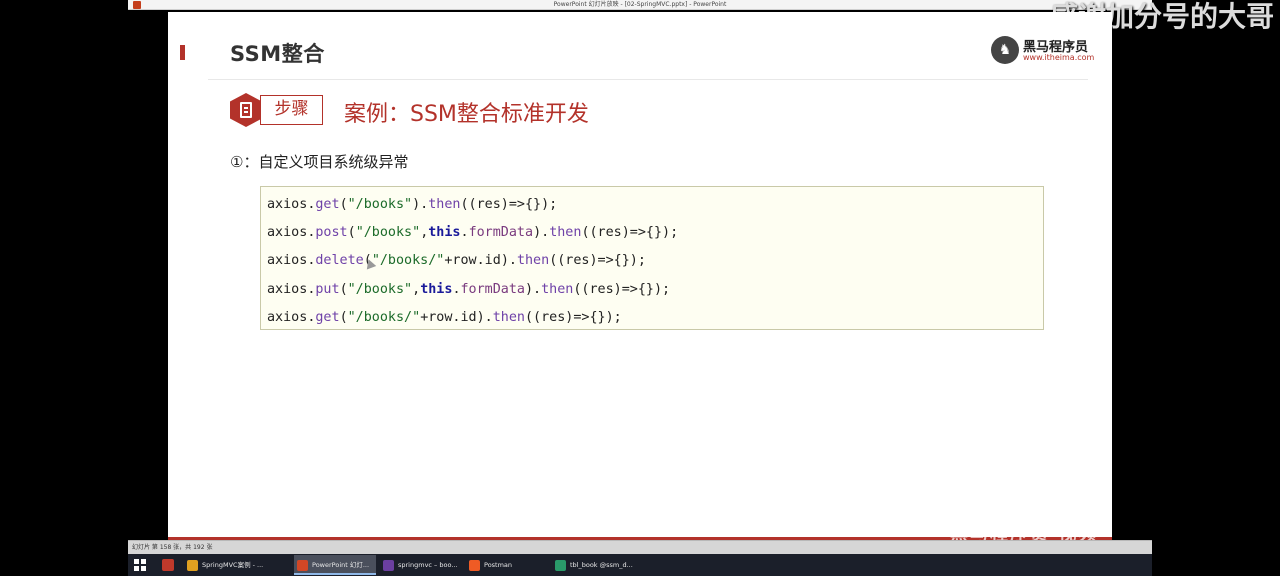  I want to click on step-label: 步骤, so click(291, 109).